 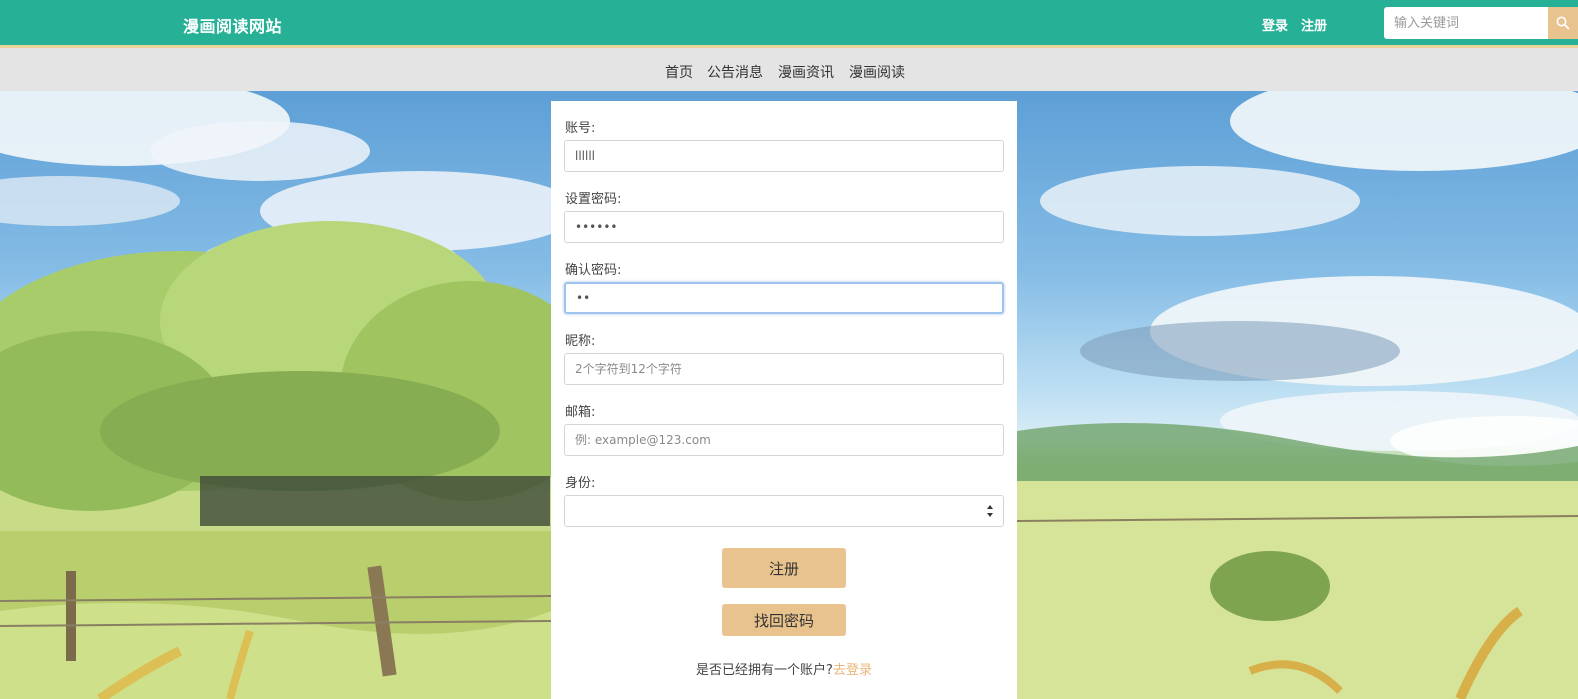 What do you see at coordinates (784, 156) in the screenshot?
I see `account-input` at bounding box center [784, 156].